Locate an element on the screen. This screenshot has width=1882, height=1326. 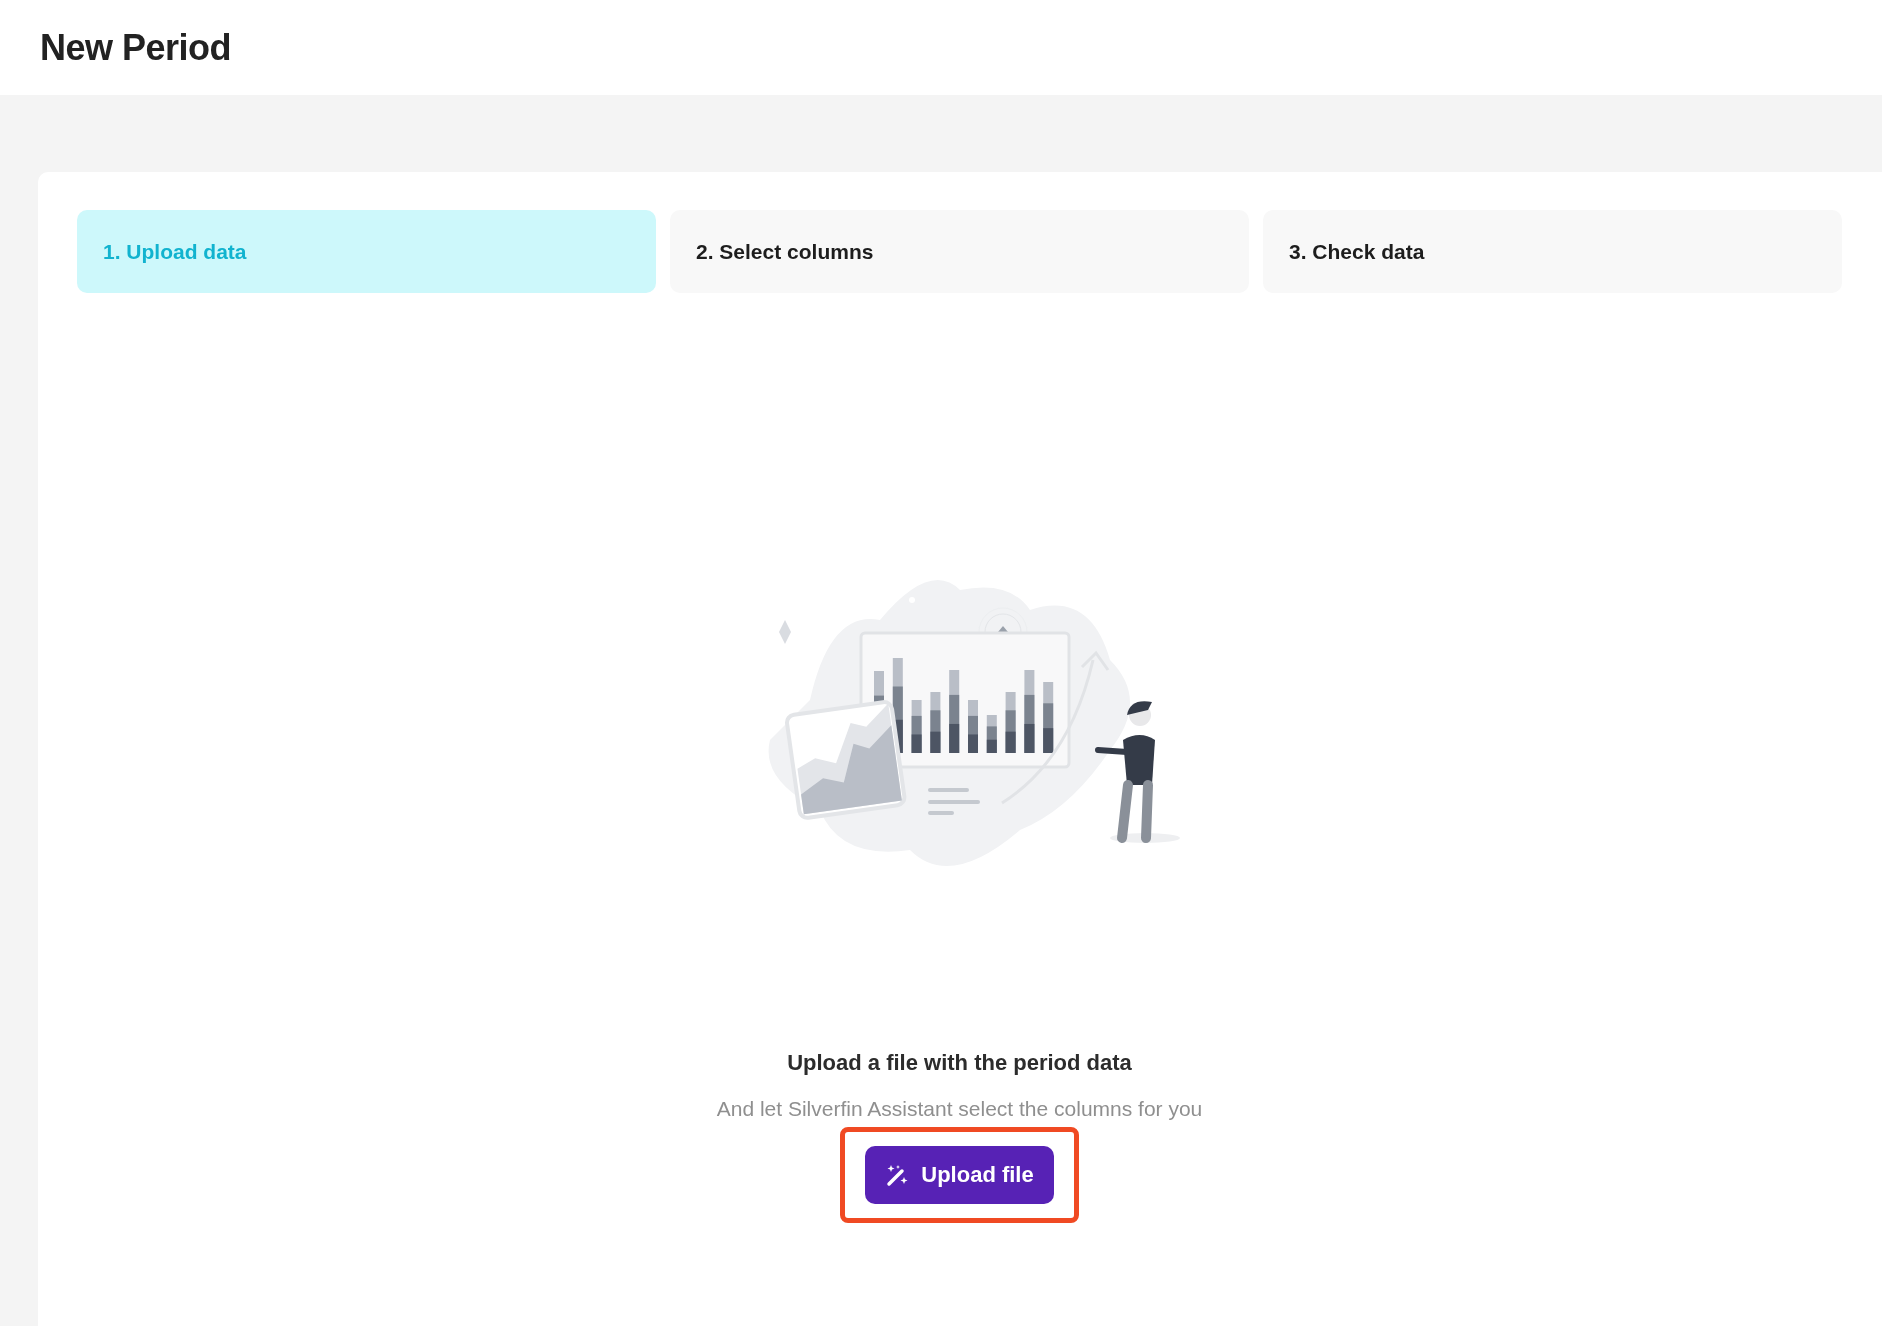
magic-wand-icon is located at coordinates (897, 1175).